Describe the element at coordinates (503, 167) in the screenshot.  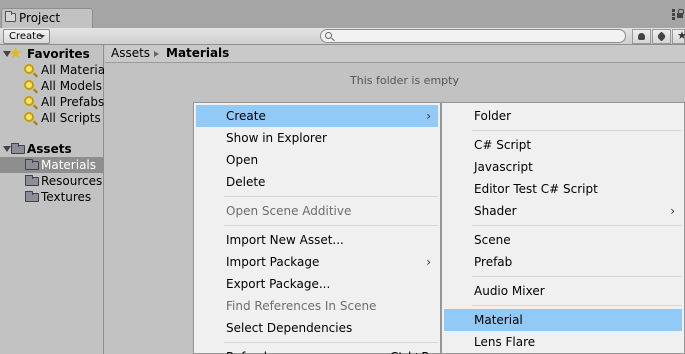
I see `menu-item-label: Javascript` at that location.